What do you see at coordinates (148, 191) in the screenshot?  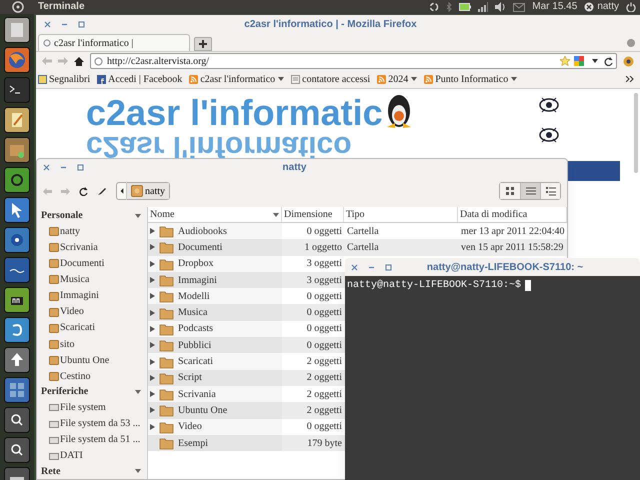 I see `path-button: natty` at bounding box center [148, 191].